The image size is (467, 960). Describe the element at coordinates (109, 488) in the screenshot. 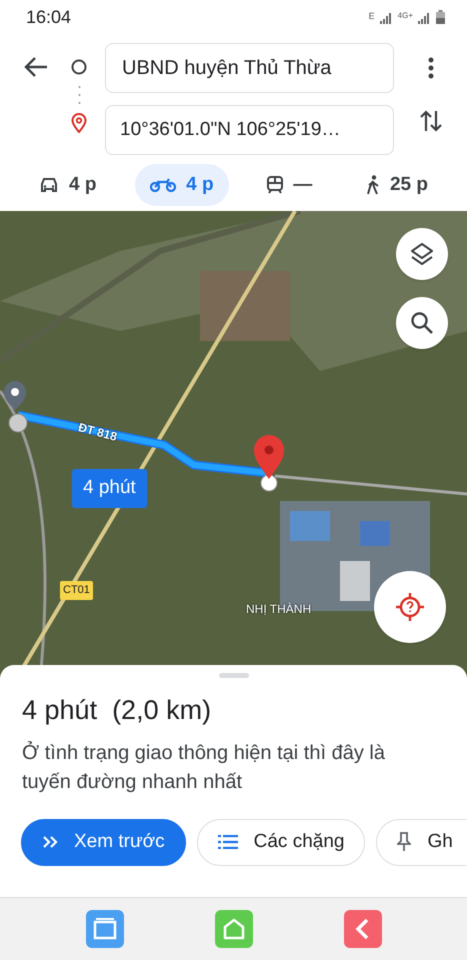

I see `route-duration-label: 4 phút` at that location.